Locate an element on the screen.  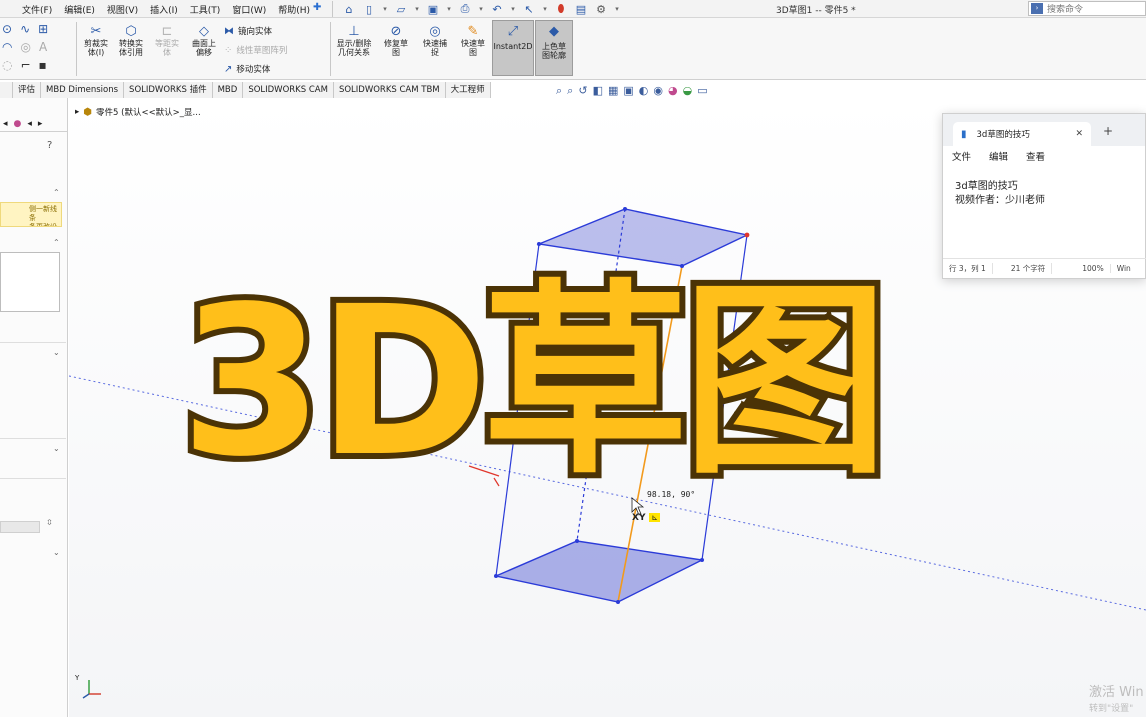
pin-icon: ✚ is located at coordinates (317, 7).